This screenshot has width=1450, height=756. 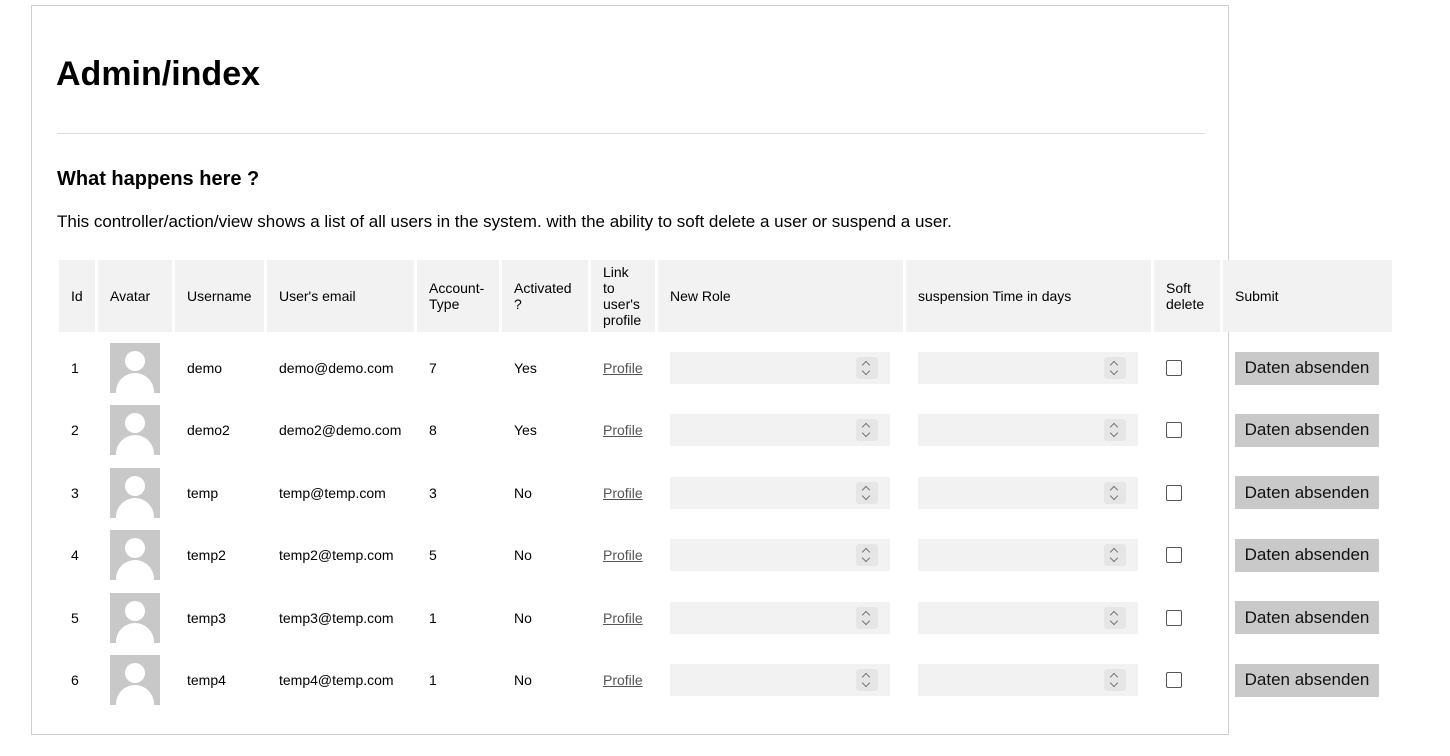 What do you see at coordinates (433, 368) in the screenshot?
I see `cell-account-type: 7` at bounding box center [433, 368].